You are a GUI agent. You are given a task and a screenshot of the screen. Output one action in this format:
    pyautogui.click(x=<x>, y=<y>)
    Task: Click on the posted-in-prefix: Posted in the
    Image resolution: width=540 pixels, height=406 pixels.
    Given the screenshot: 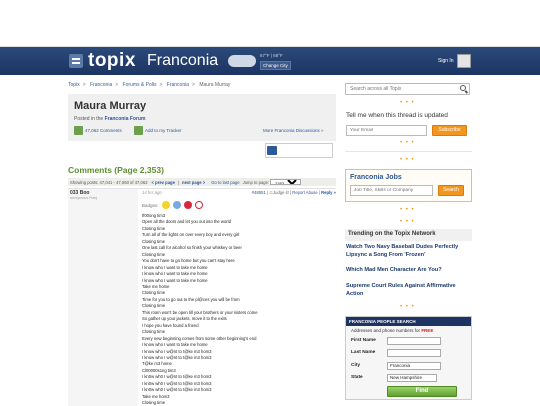 What is the action you would take?
    pyautogui.click(x=89, y=119)
    